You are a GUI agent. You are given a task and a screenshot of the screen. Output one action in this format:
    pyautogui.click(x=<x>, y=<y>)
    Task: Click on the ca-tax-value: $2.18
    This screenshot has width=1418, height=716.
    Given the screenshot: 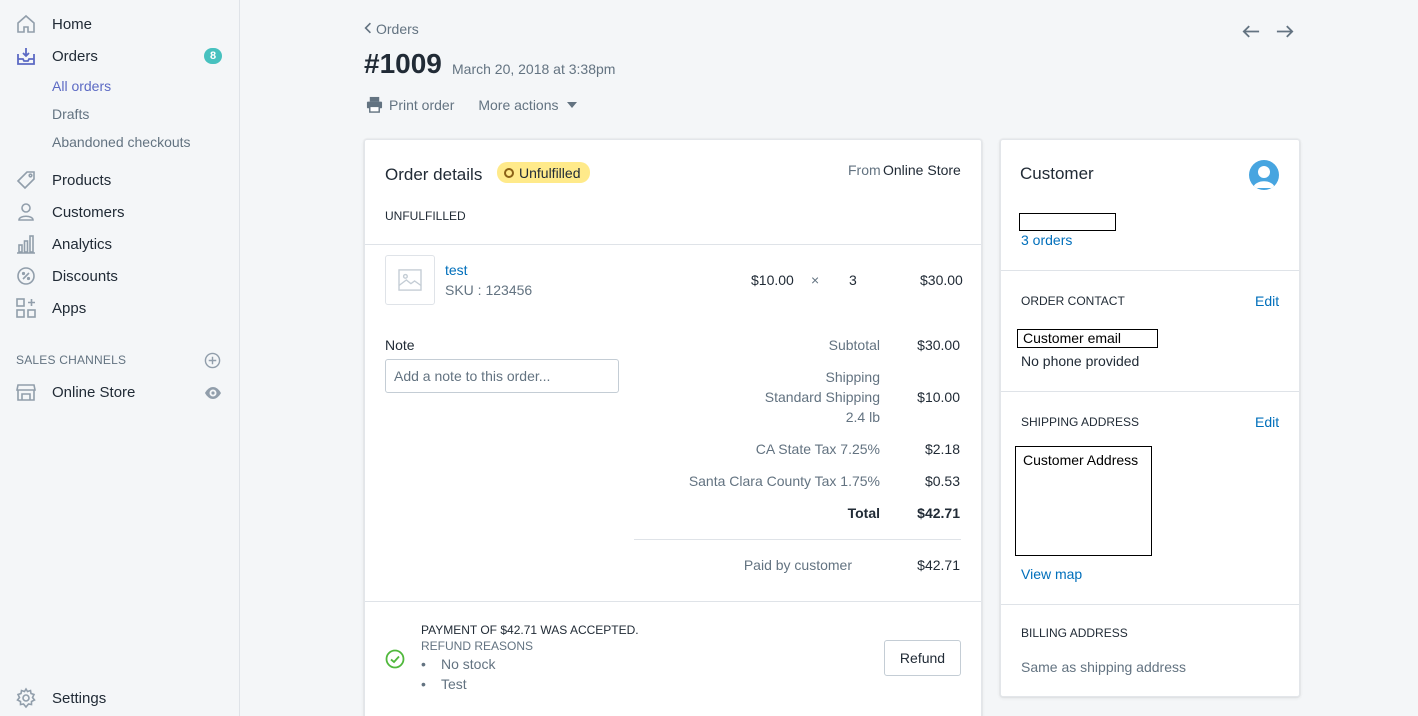 What is the action you would take?
    pyautogui.click(x=942, y=449)
    